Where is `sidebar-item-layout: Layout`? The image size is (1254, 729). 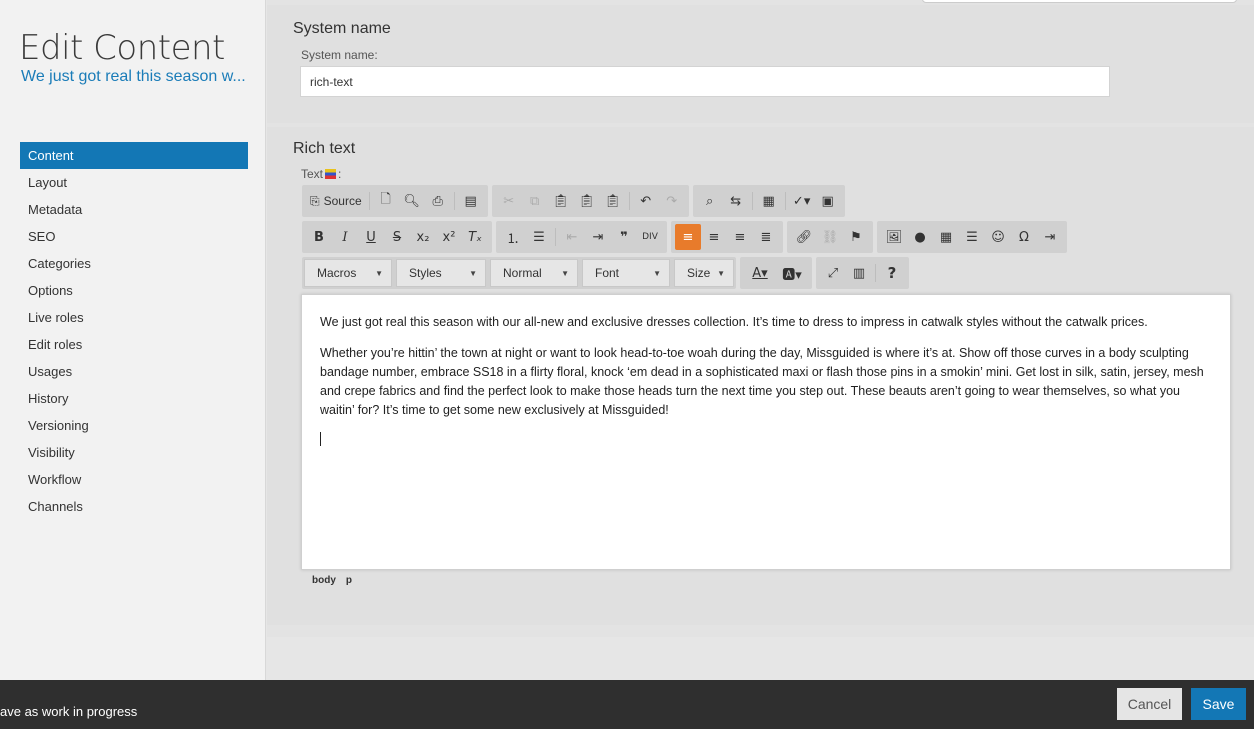 sidebar-item-layout: Layout is located at coordinates (134, 182).